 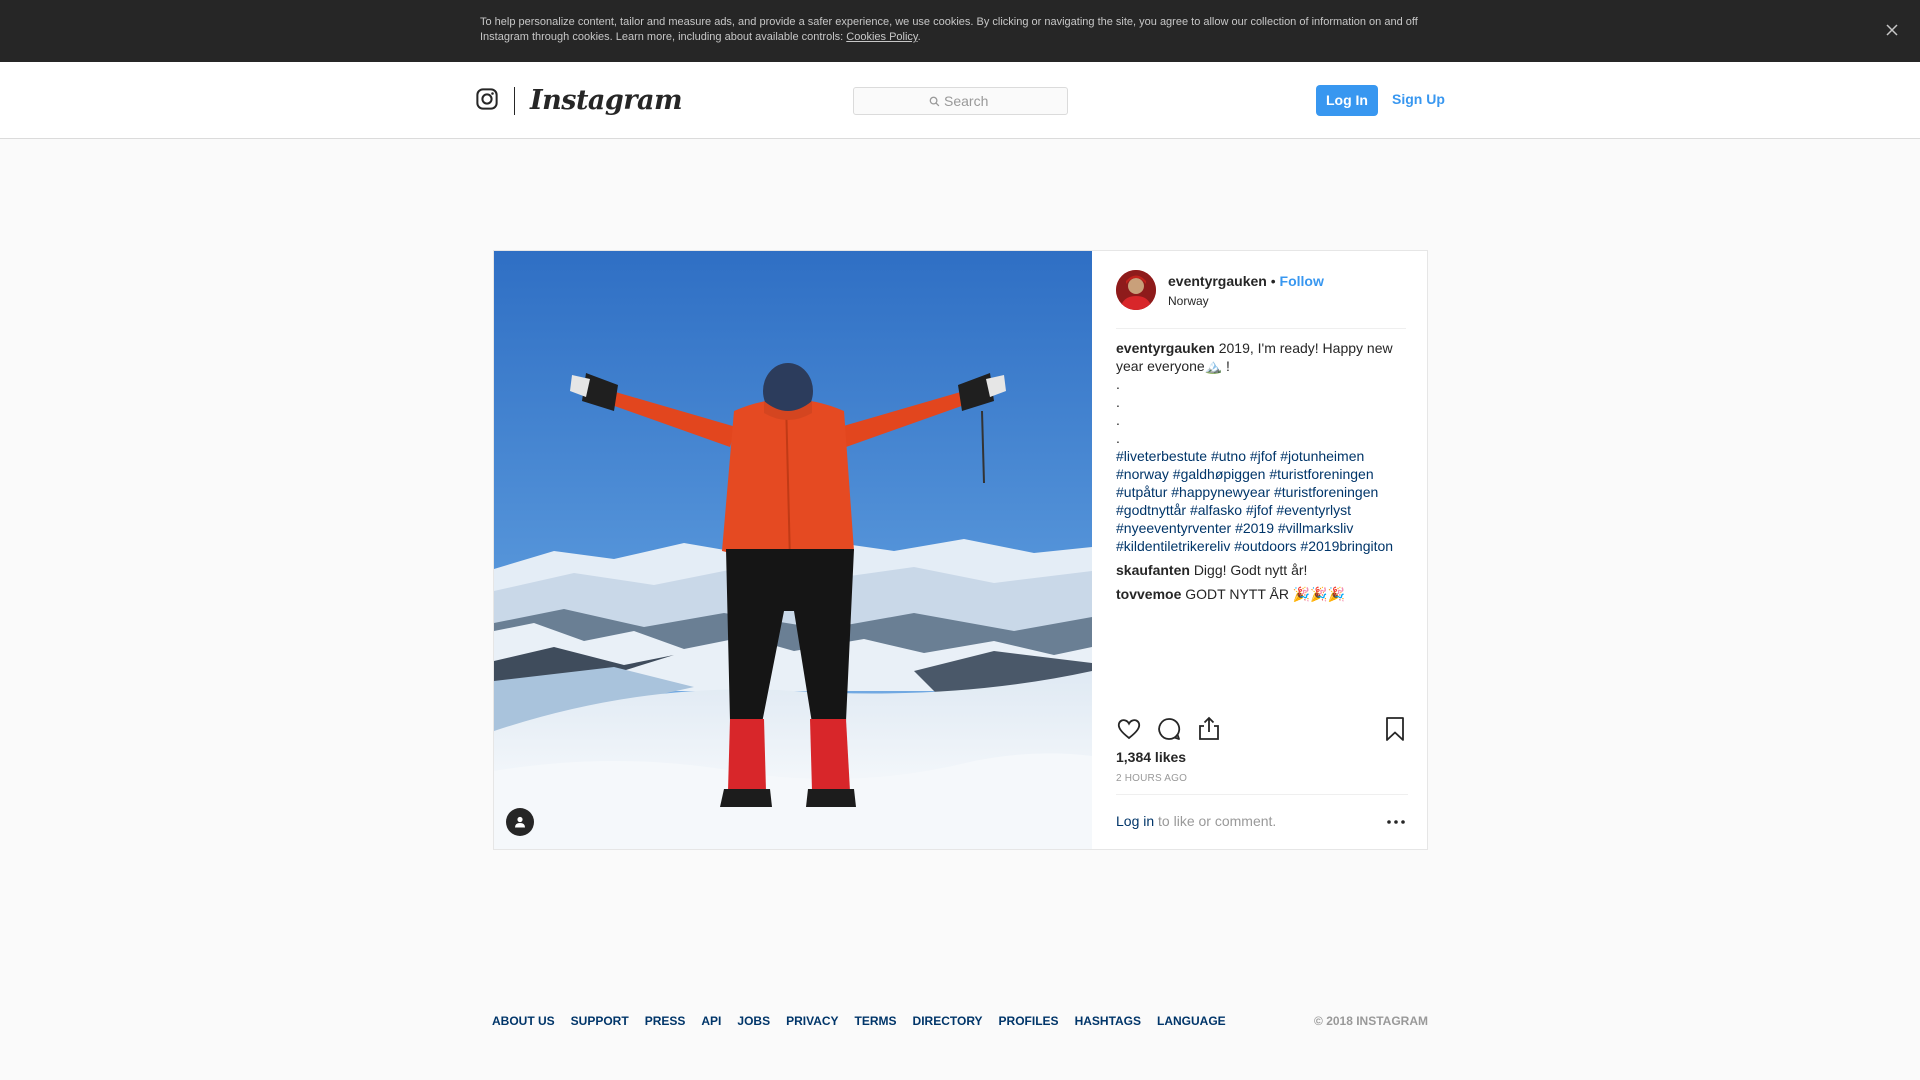 I want to click on close-icon, so click(x=1892, y=30).